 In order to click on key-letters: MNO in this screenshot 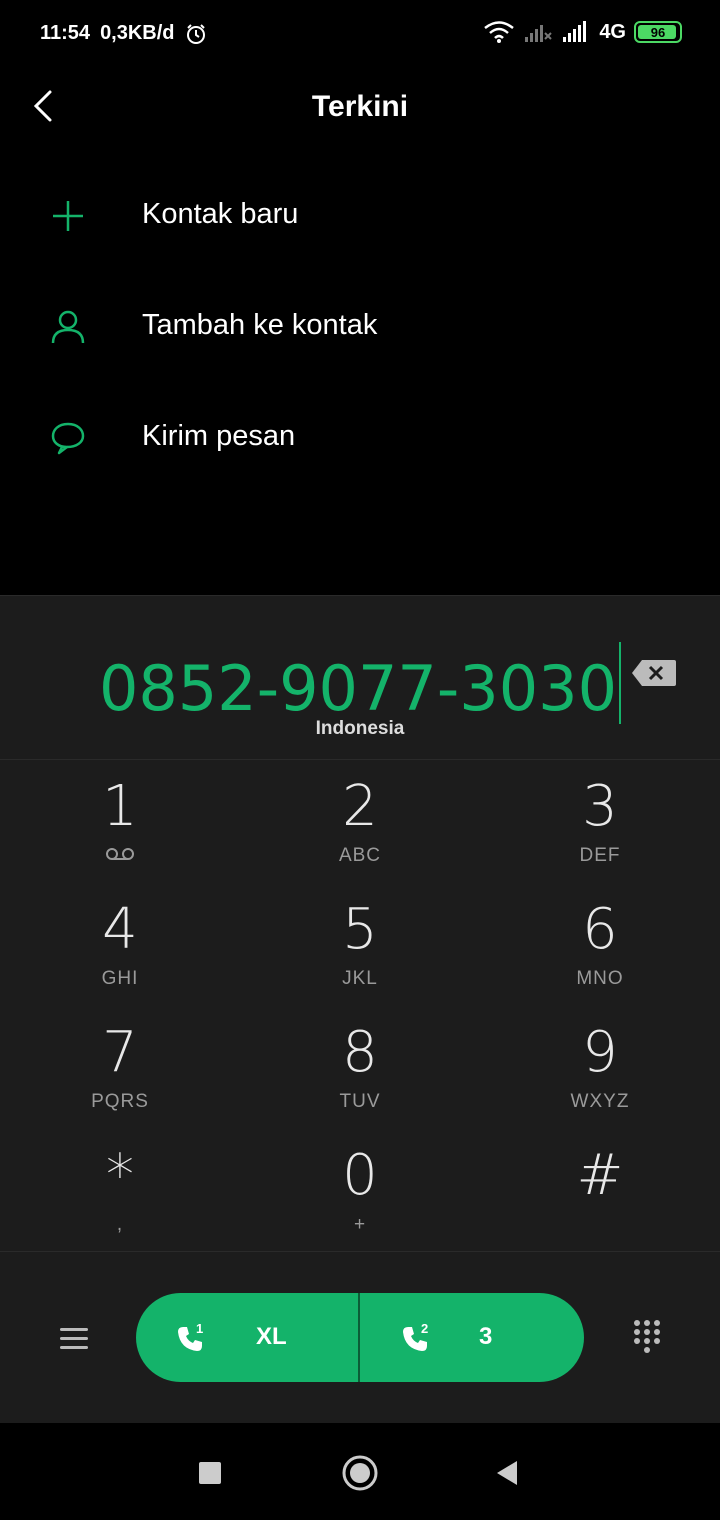, I will do `click(600, 978)`.